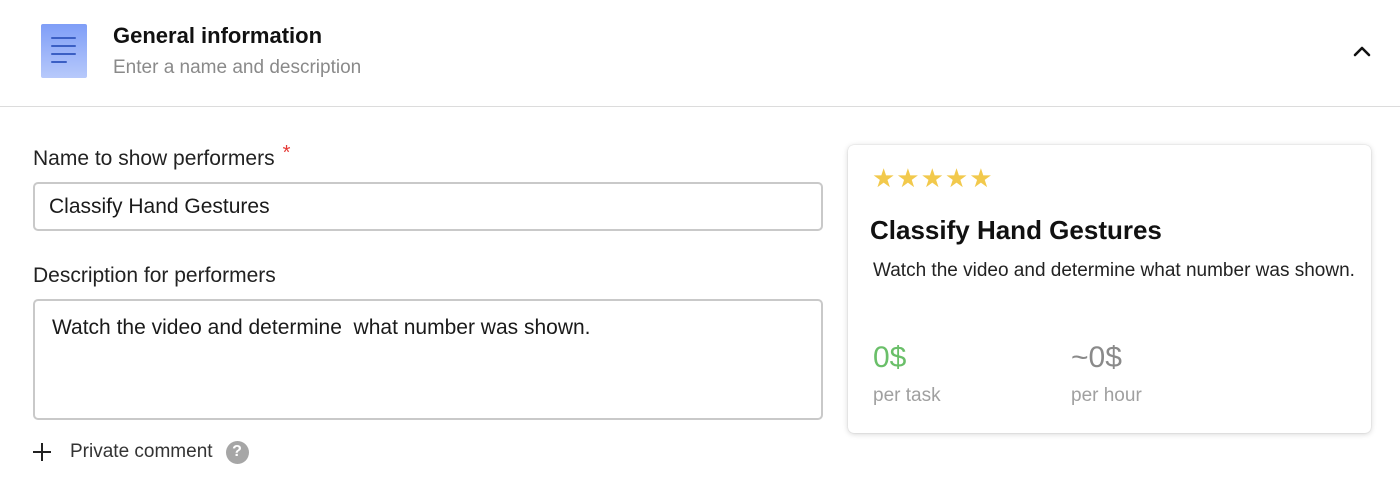  I want to click on name-field-label: Name to show performers *, so click(161, 156).